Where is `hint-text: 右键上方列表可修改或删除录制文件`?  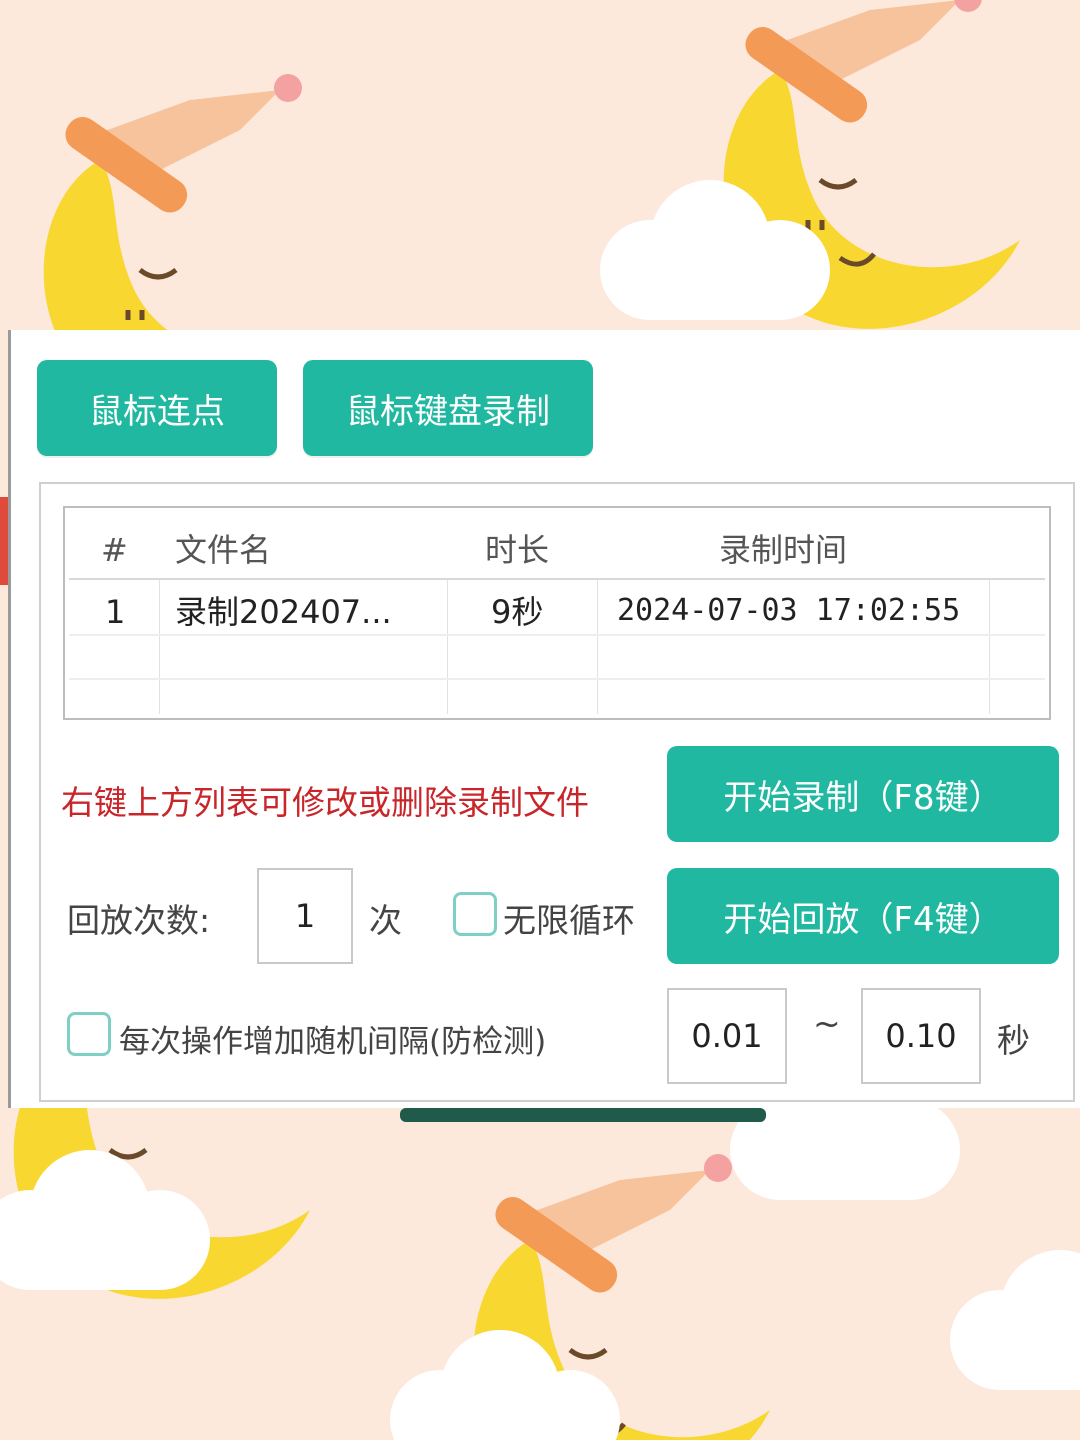 hint-text: 右键上方列表可修改或删除录制文件 is located at coordinates (325, 802).